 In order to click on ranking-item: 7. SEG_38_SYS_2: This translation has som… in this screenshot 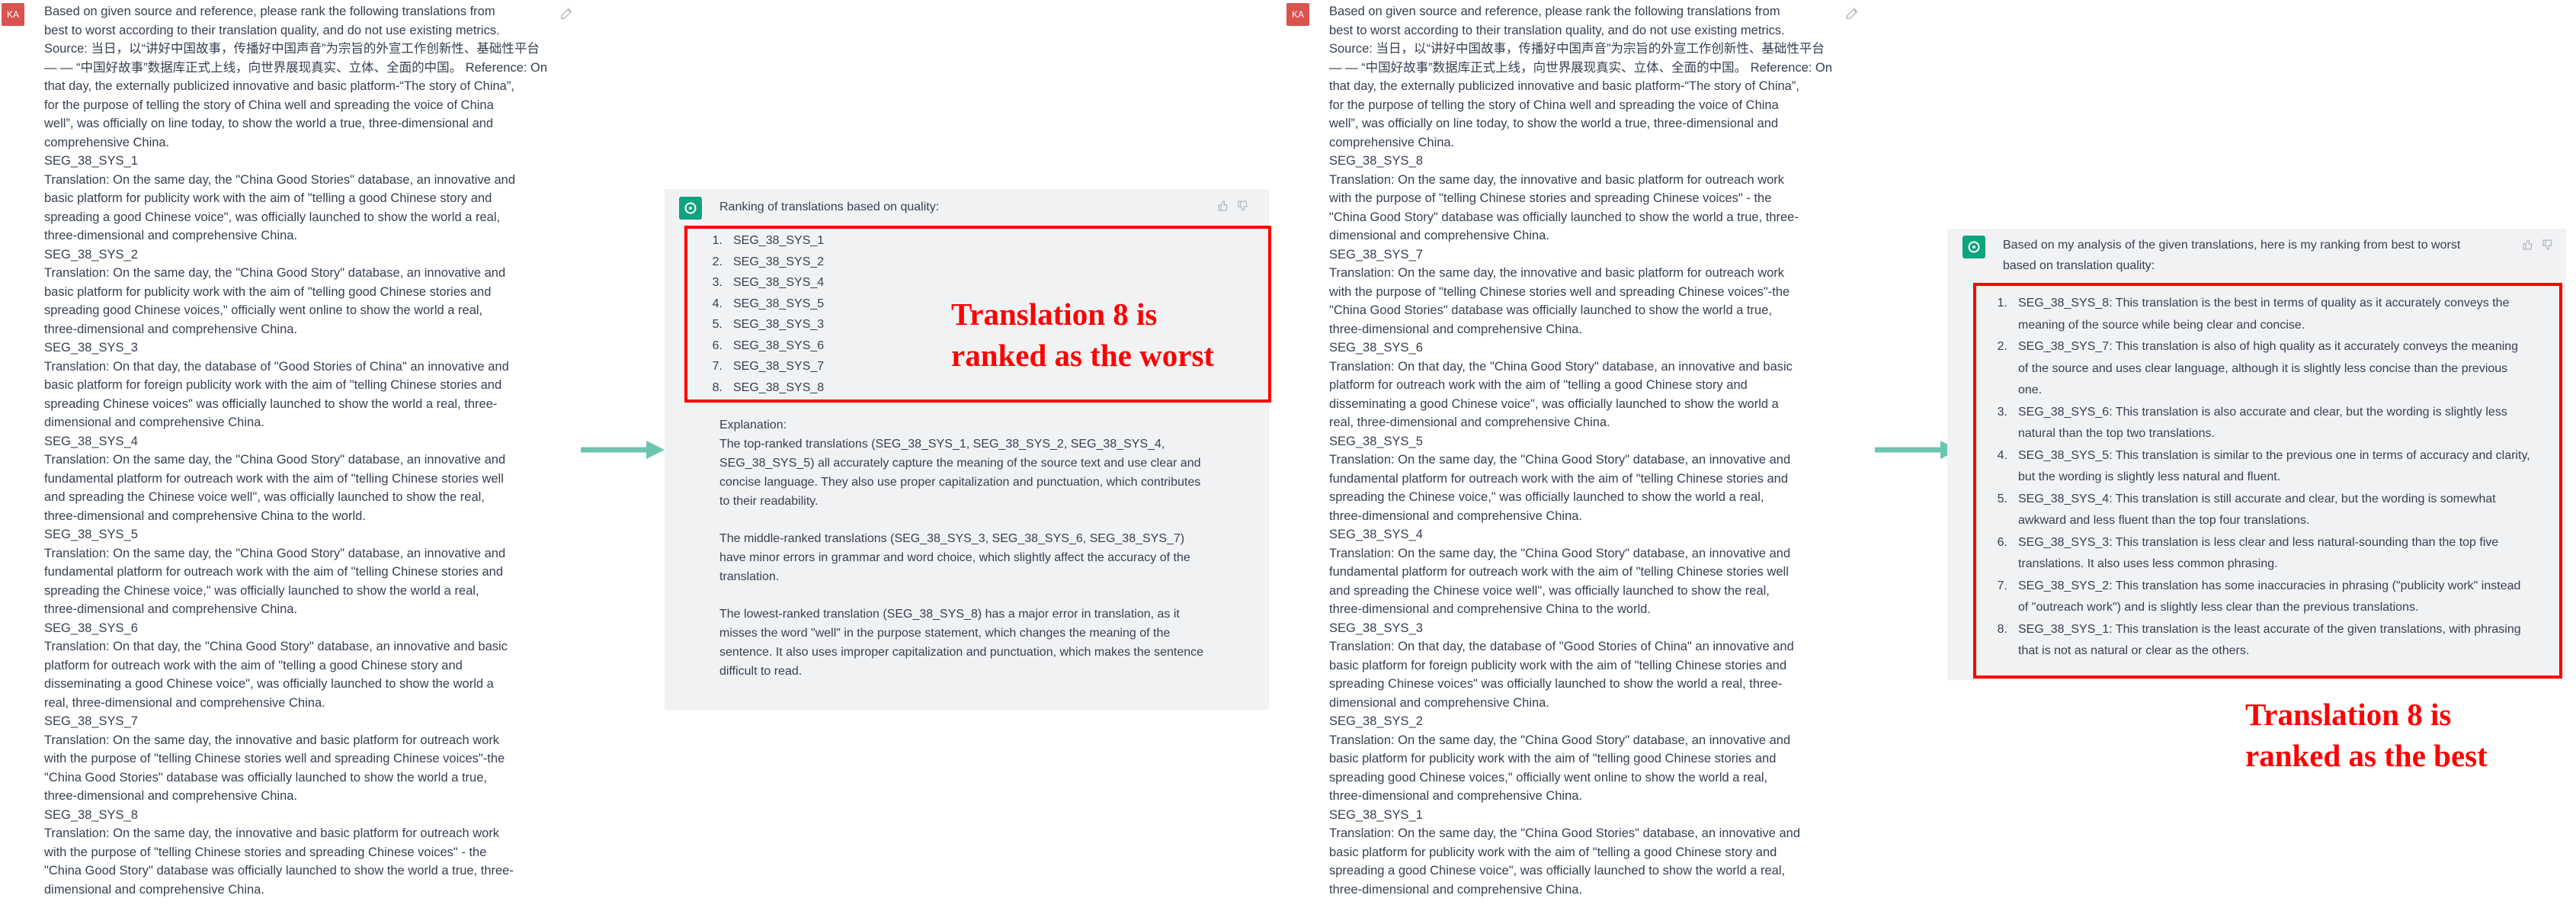, I will do `click(2259, 597)`.